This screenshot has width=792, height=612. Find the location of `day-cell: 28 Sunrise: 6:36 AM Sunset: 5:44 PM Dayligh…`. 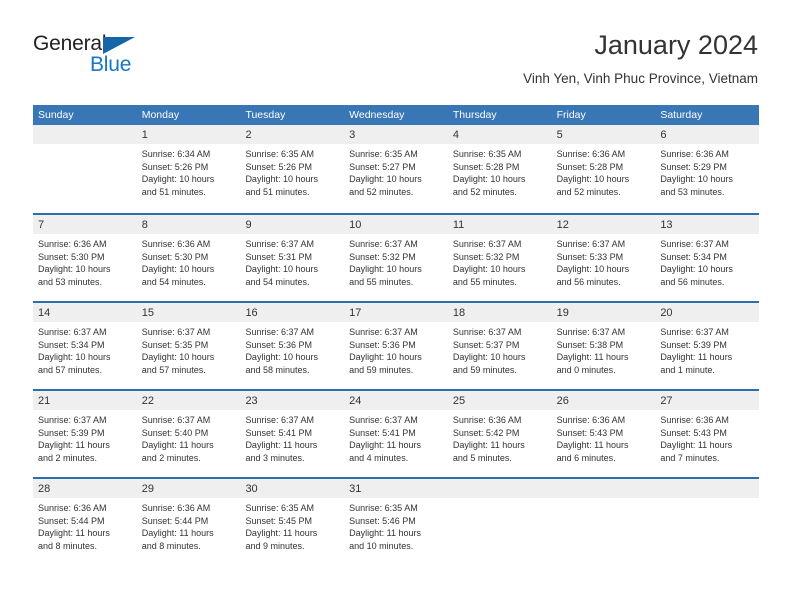

day-cell: 28 Sunrise: 6:36 AM Sunset: 5:44 PM Dayligh… is located at coordinates (85, 522).